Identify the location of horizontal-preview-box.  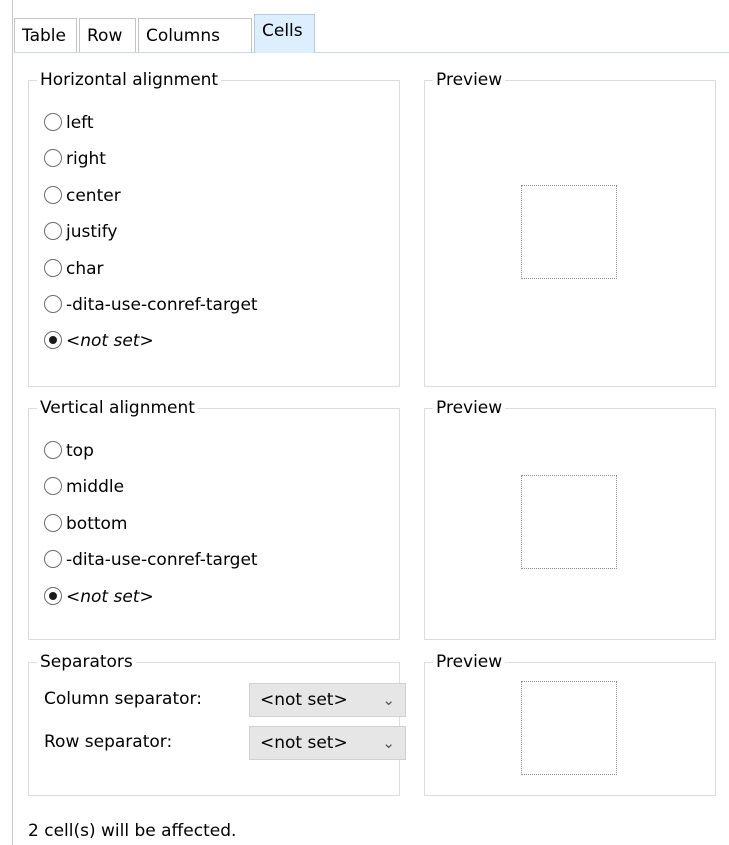
(569, 232).